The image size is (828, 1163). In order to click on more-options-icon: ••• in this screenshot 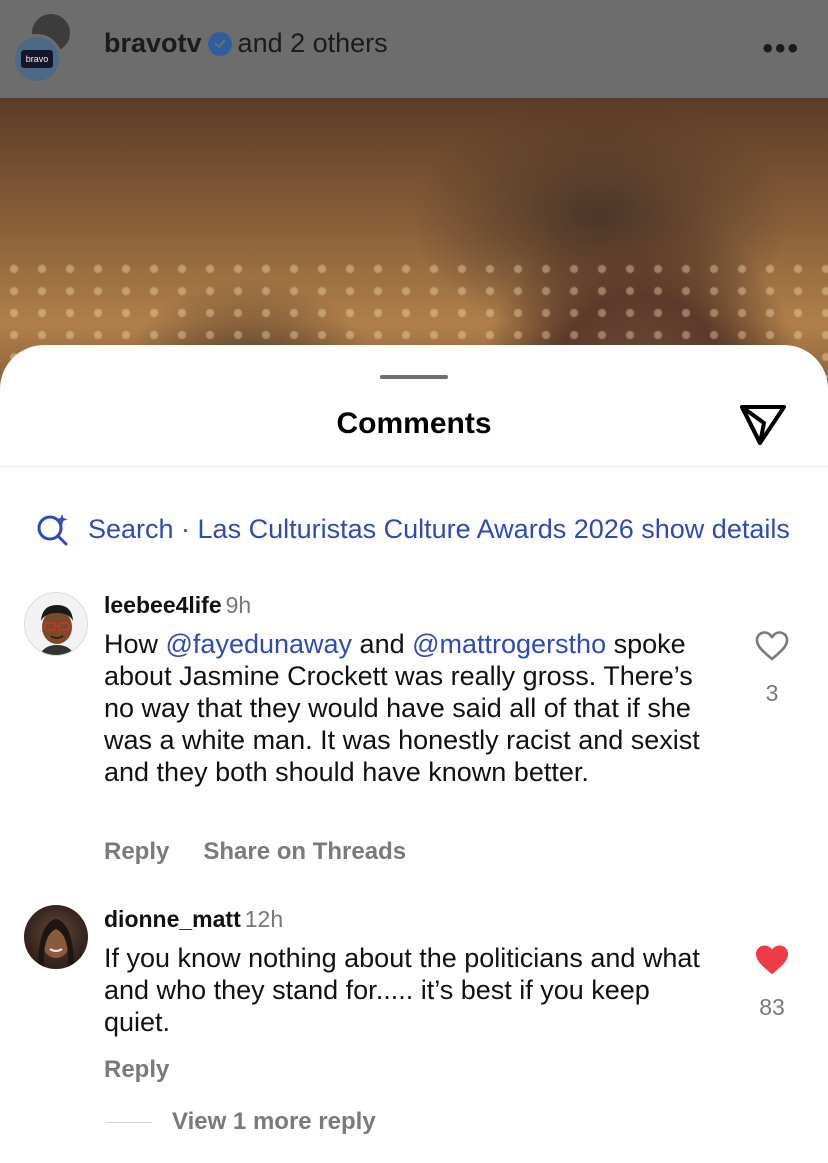, I will do `click(781, 49)`.